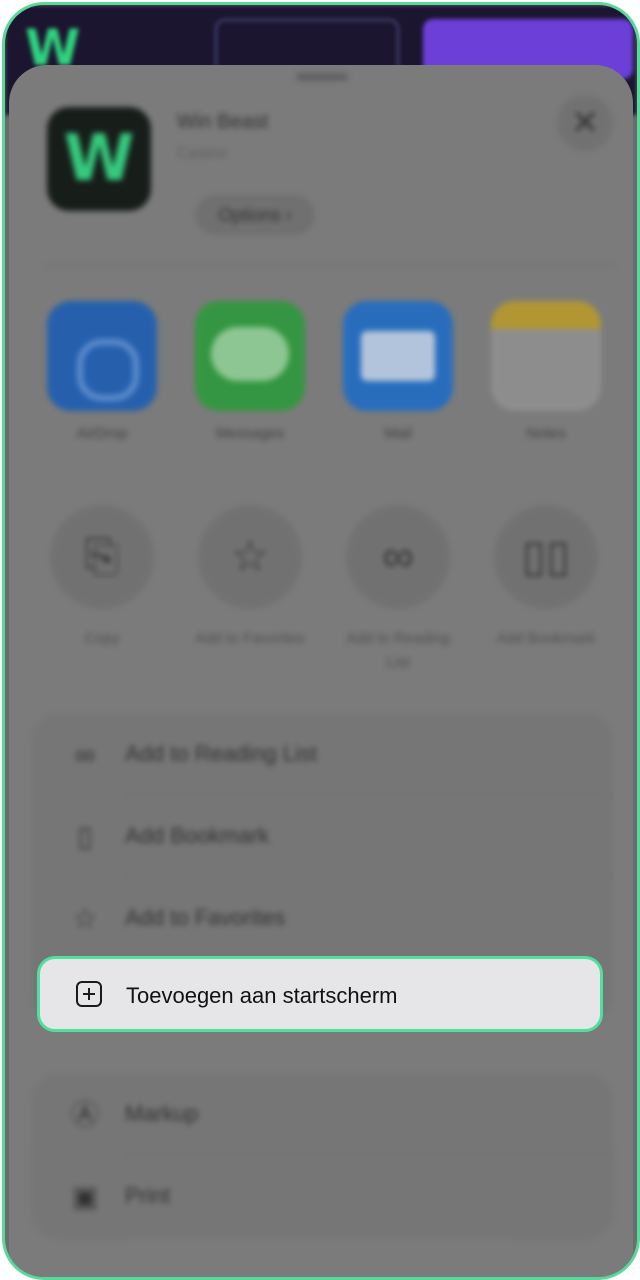  I want to click on app-subtitle: Casino, so click(202, 153).